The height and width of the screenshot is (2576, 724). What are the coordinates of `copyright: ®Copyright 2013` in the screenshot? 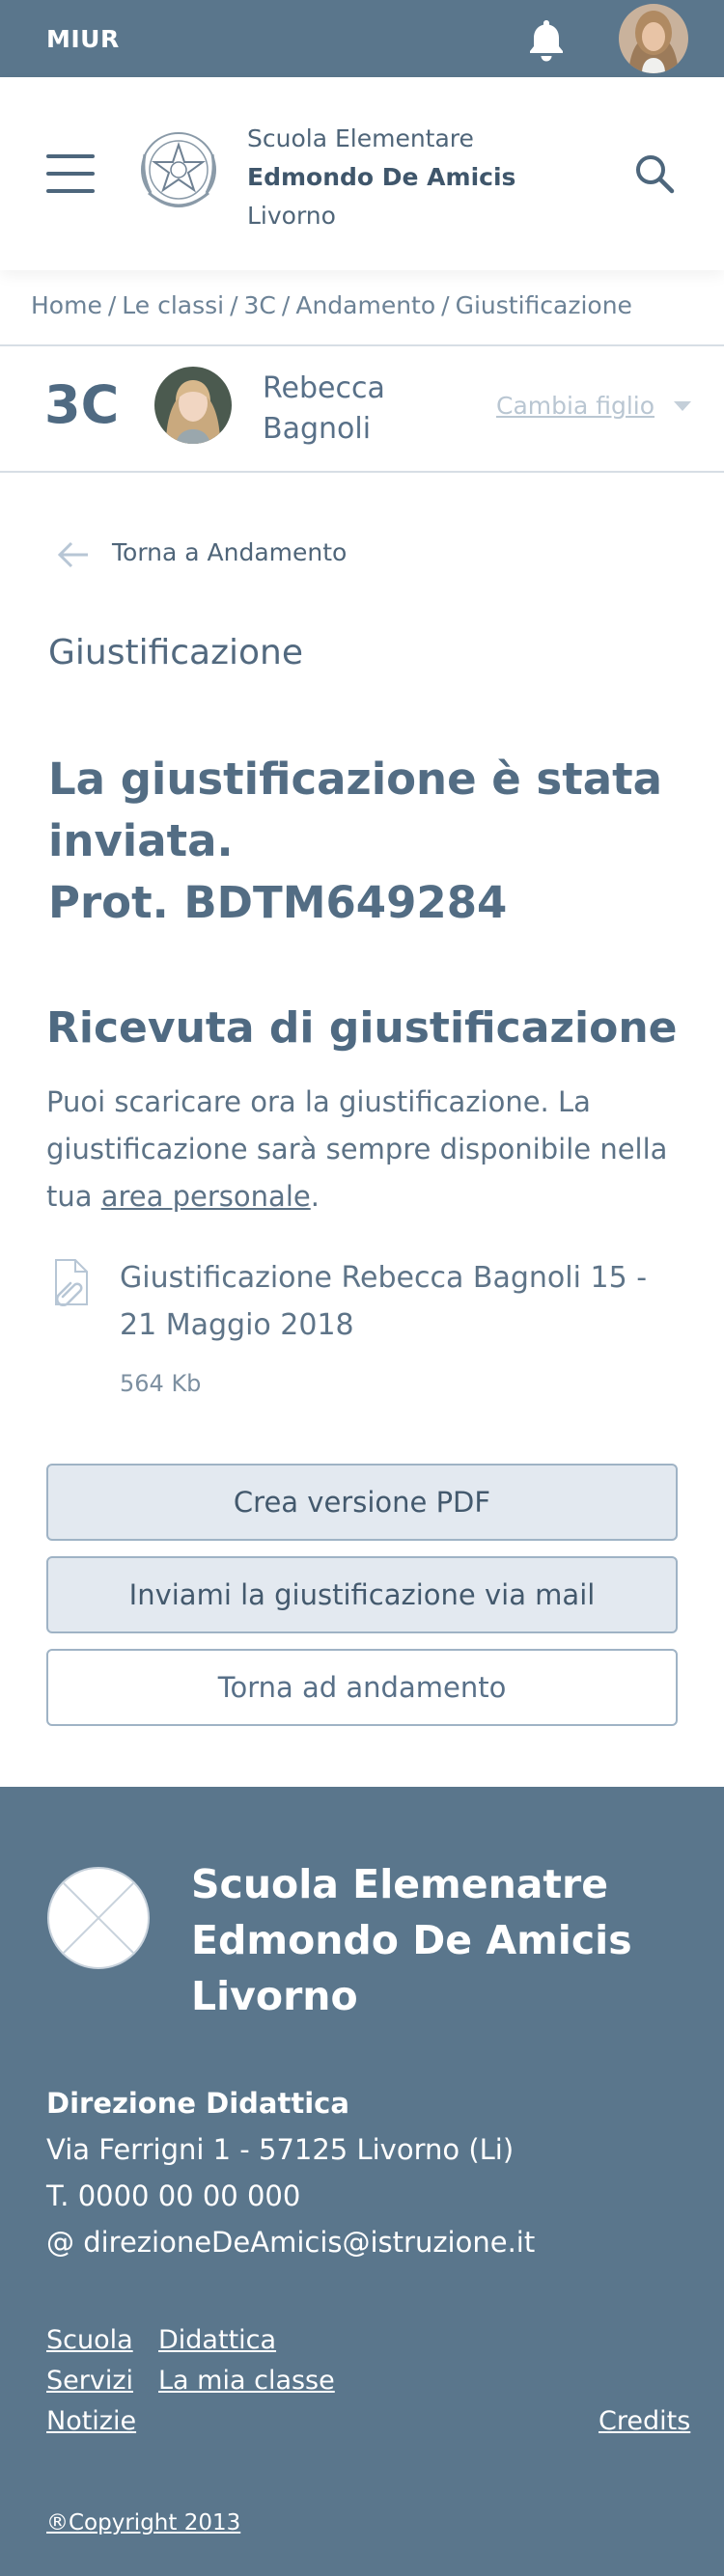 It's located at (143, 2523).